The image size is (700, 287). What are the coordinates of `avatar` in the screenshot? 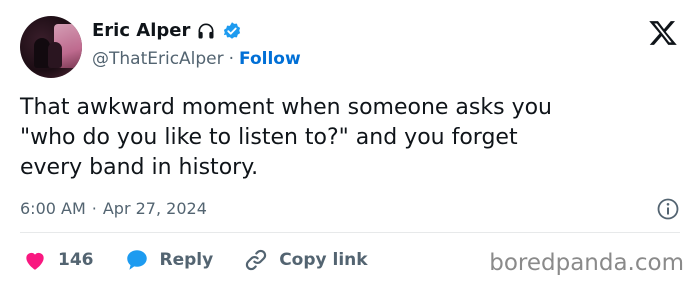 It's located at (51, 47).